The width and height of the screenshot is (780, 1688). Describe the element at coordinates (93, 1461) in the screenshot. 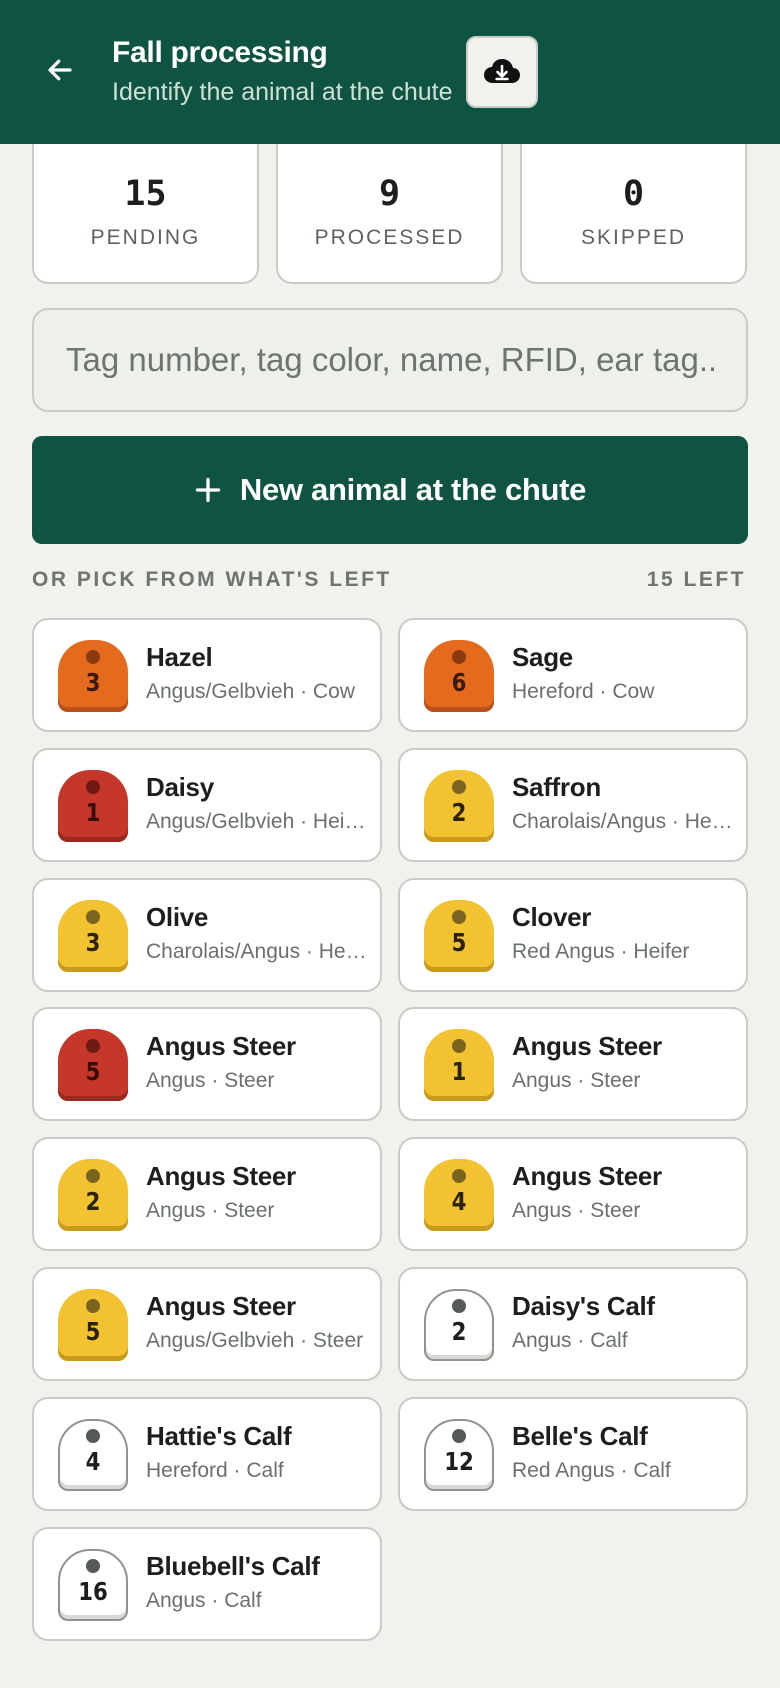

I see `tag-number: 4` at that location.